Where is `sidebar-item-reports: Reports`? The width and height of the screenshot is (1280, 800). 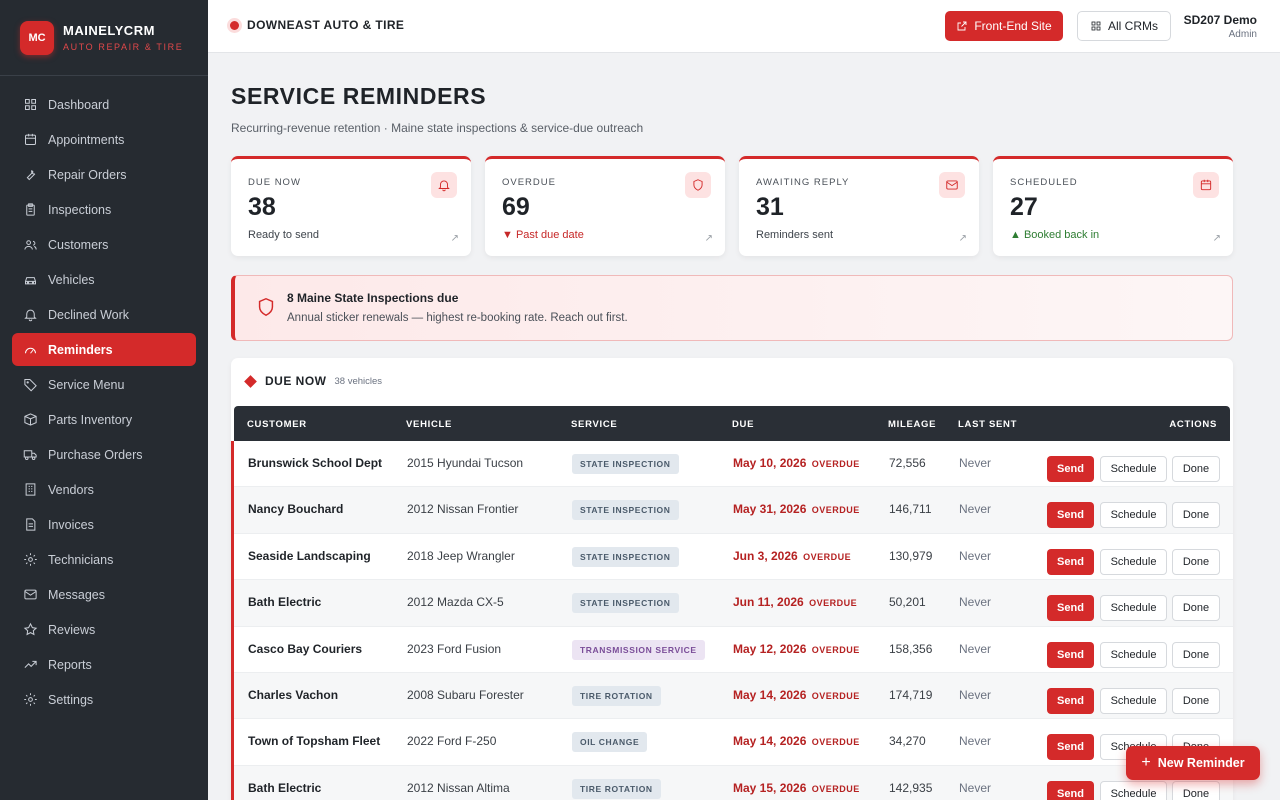
sidebar-item-reports: Reports is located at coordinates (104, 664).